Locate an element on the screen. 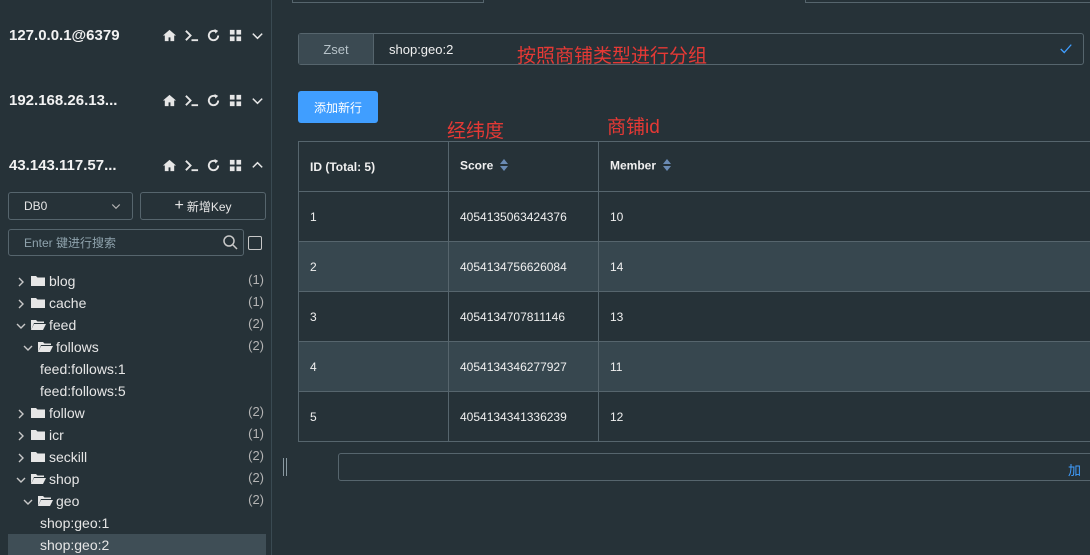  exact-match-checkbox is located at coordinates (255, 243).